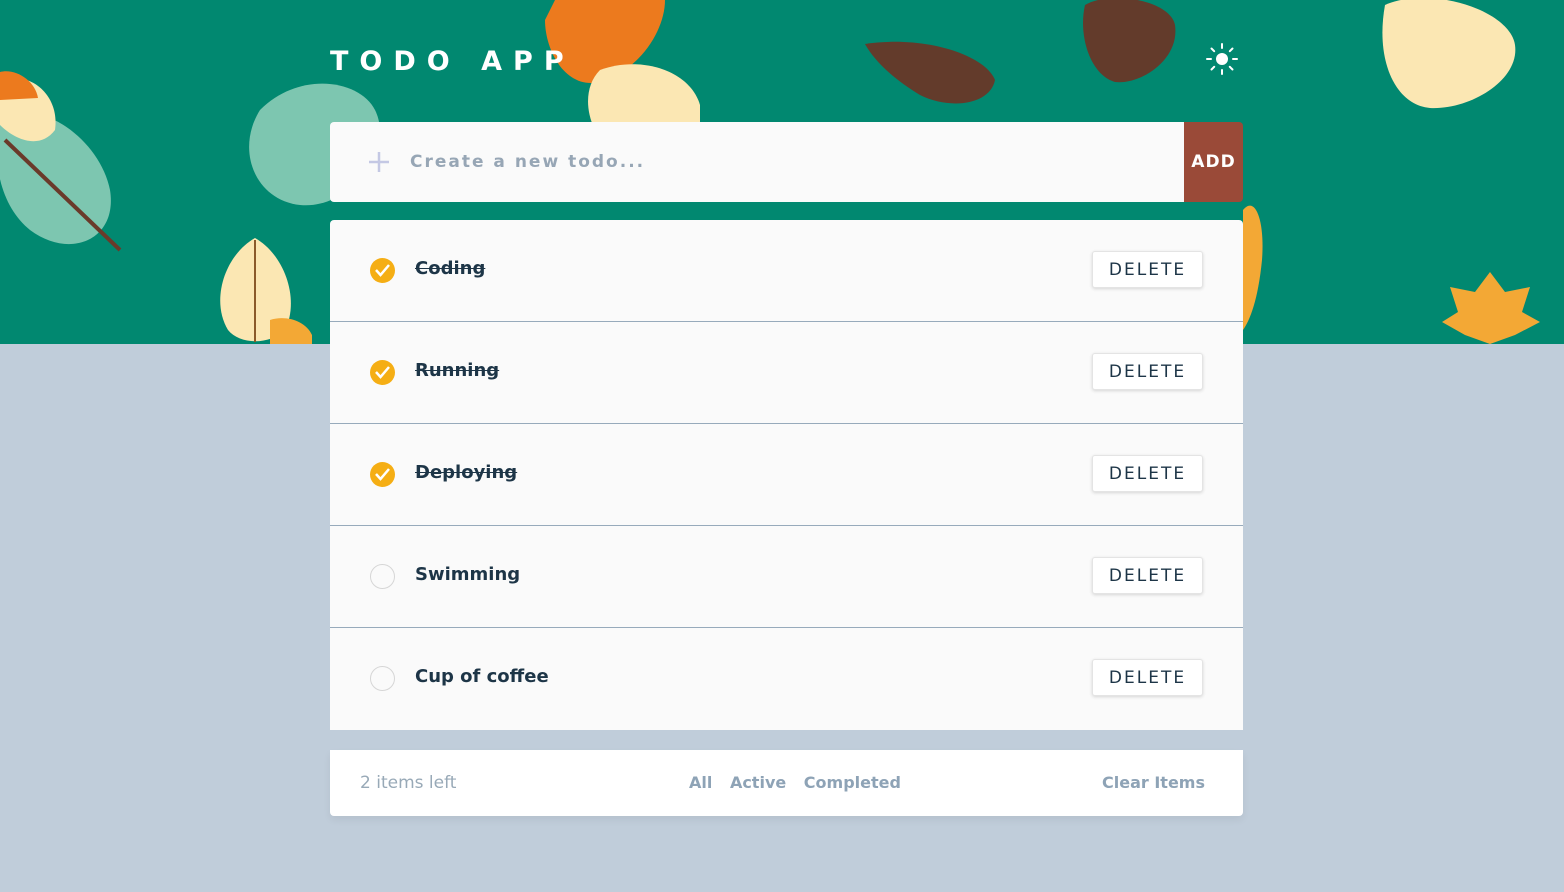  Describe the element at coordinates (786, 577) in the screenshot. I see `todo-item: Swimming DELETE` at that location.